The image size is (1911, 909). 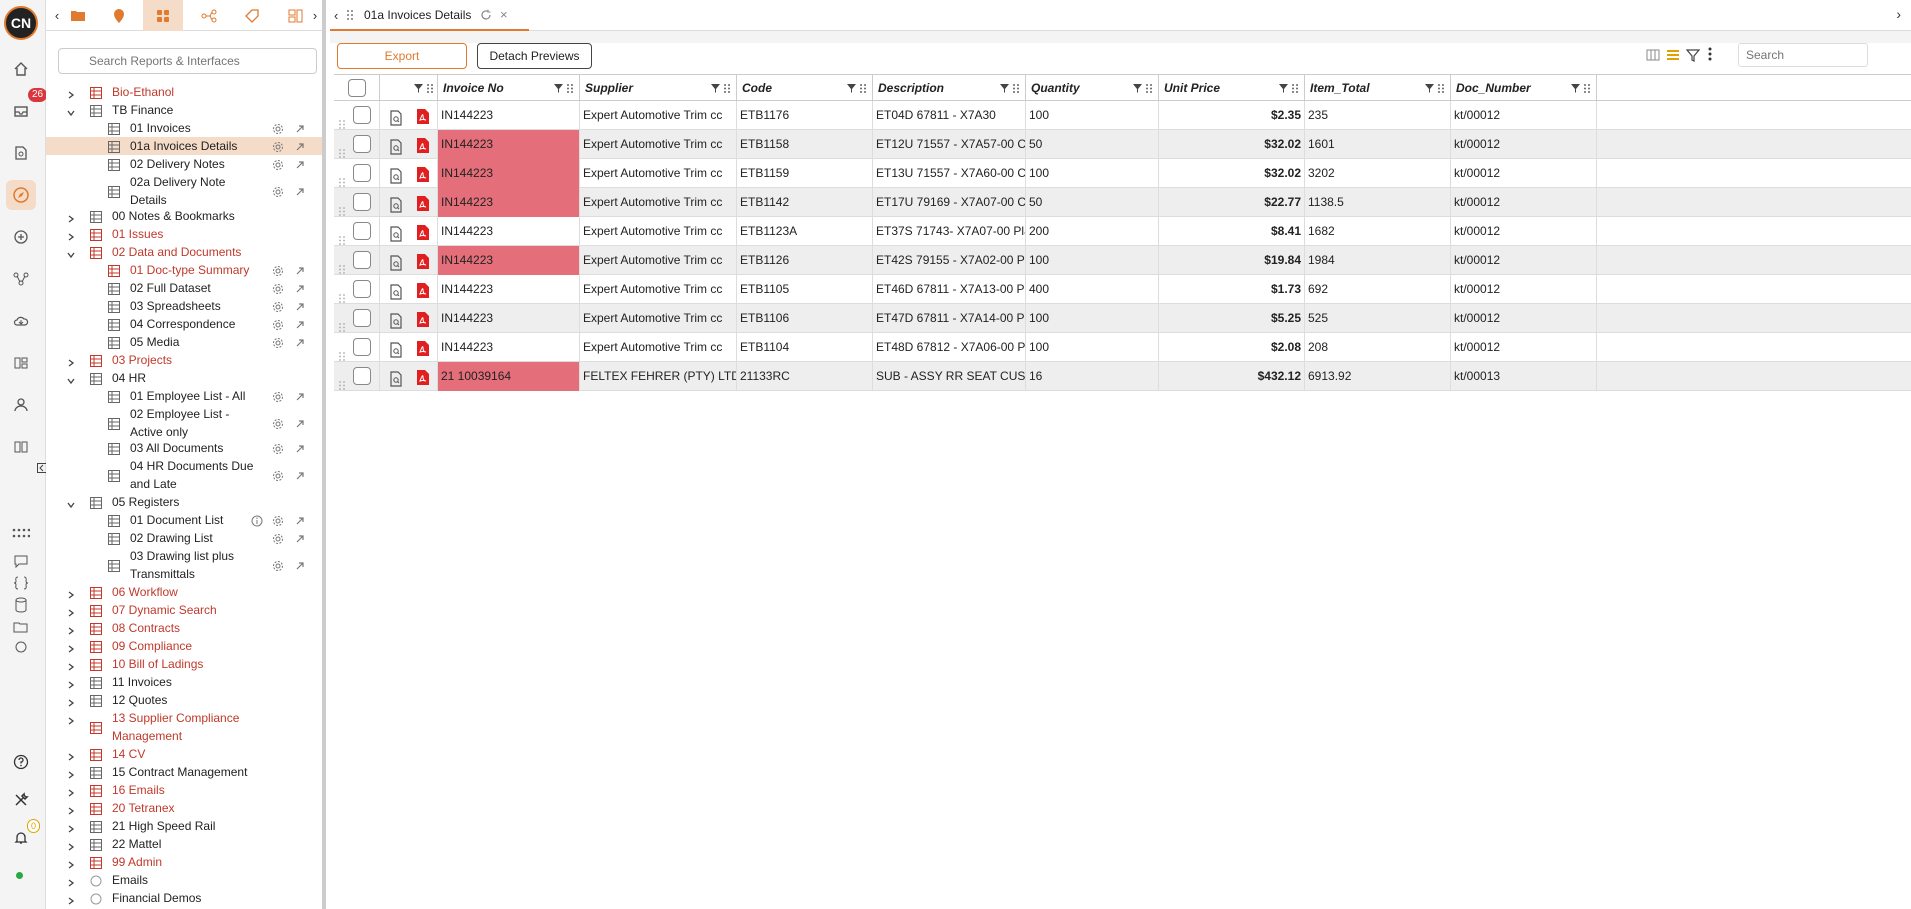 I want to click on tree-item: Bio-Ethanol, so click(x=184, y=92).